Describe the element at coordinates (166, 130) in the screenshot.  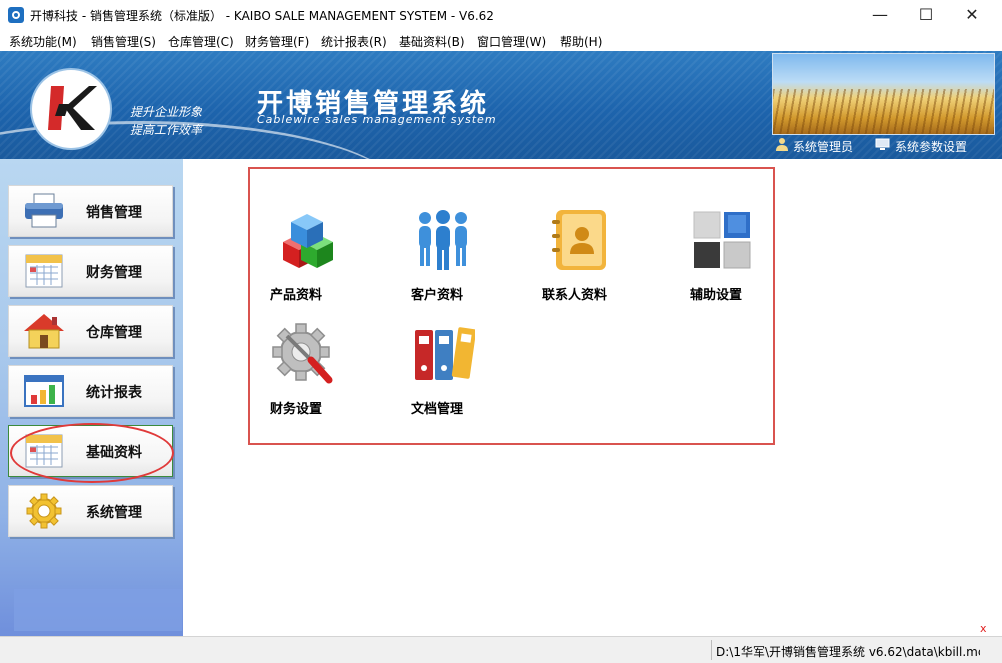
I see `slogan-line-2: 提高工作效率` at that location.